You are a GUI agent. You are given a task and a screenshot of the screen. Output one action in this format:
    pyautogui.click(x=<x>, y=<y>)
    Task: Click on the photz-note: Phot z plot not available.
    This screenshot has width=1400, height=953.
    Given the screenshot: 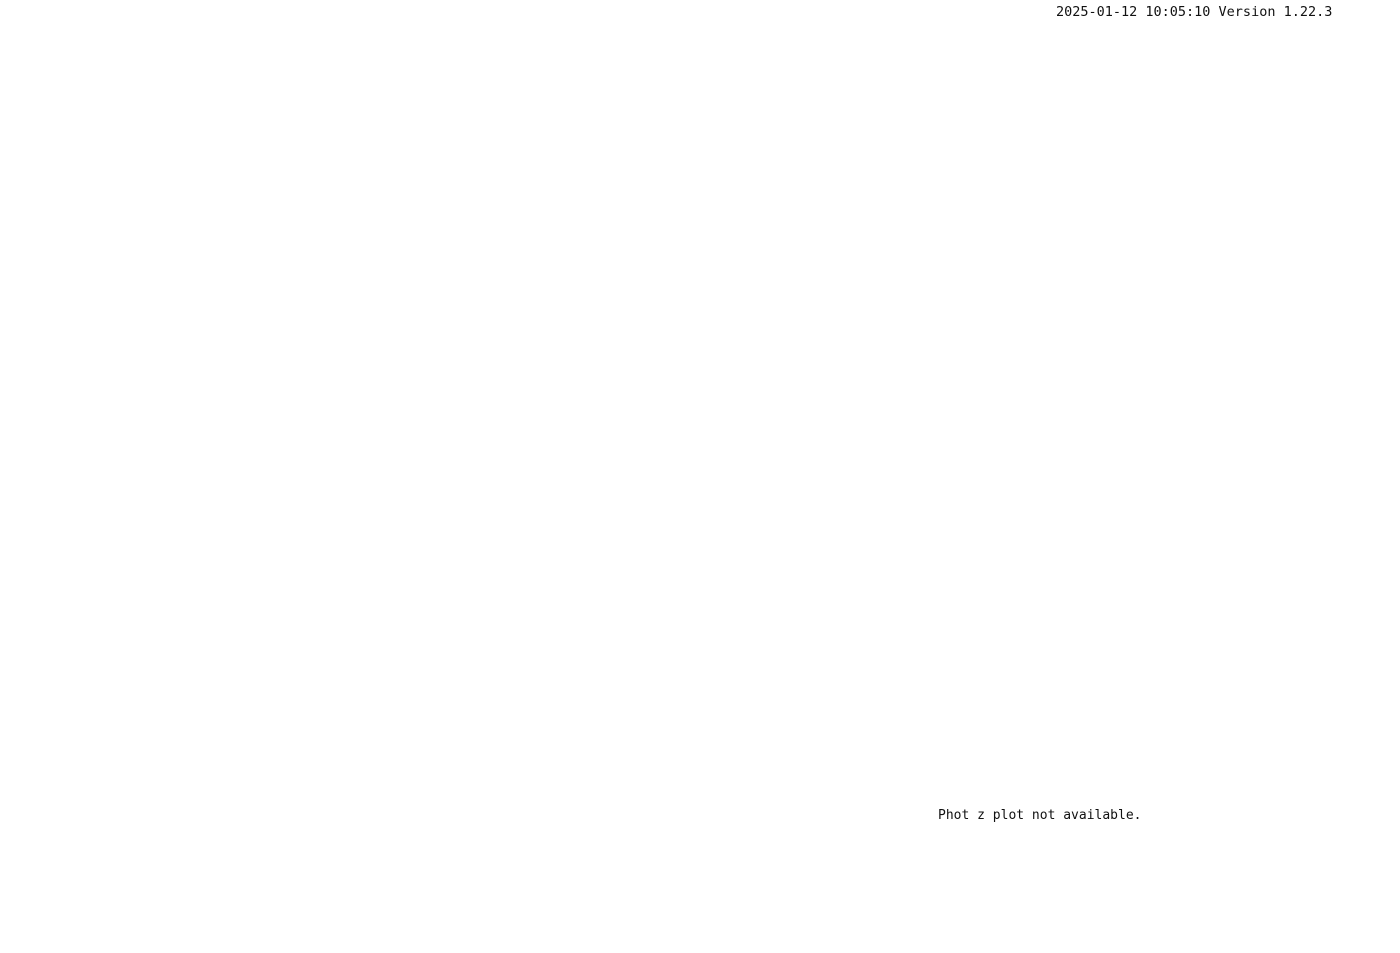 What is the action you would take?
    pyautogui.click(x=1040, y=815)
    